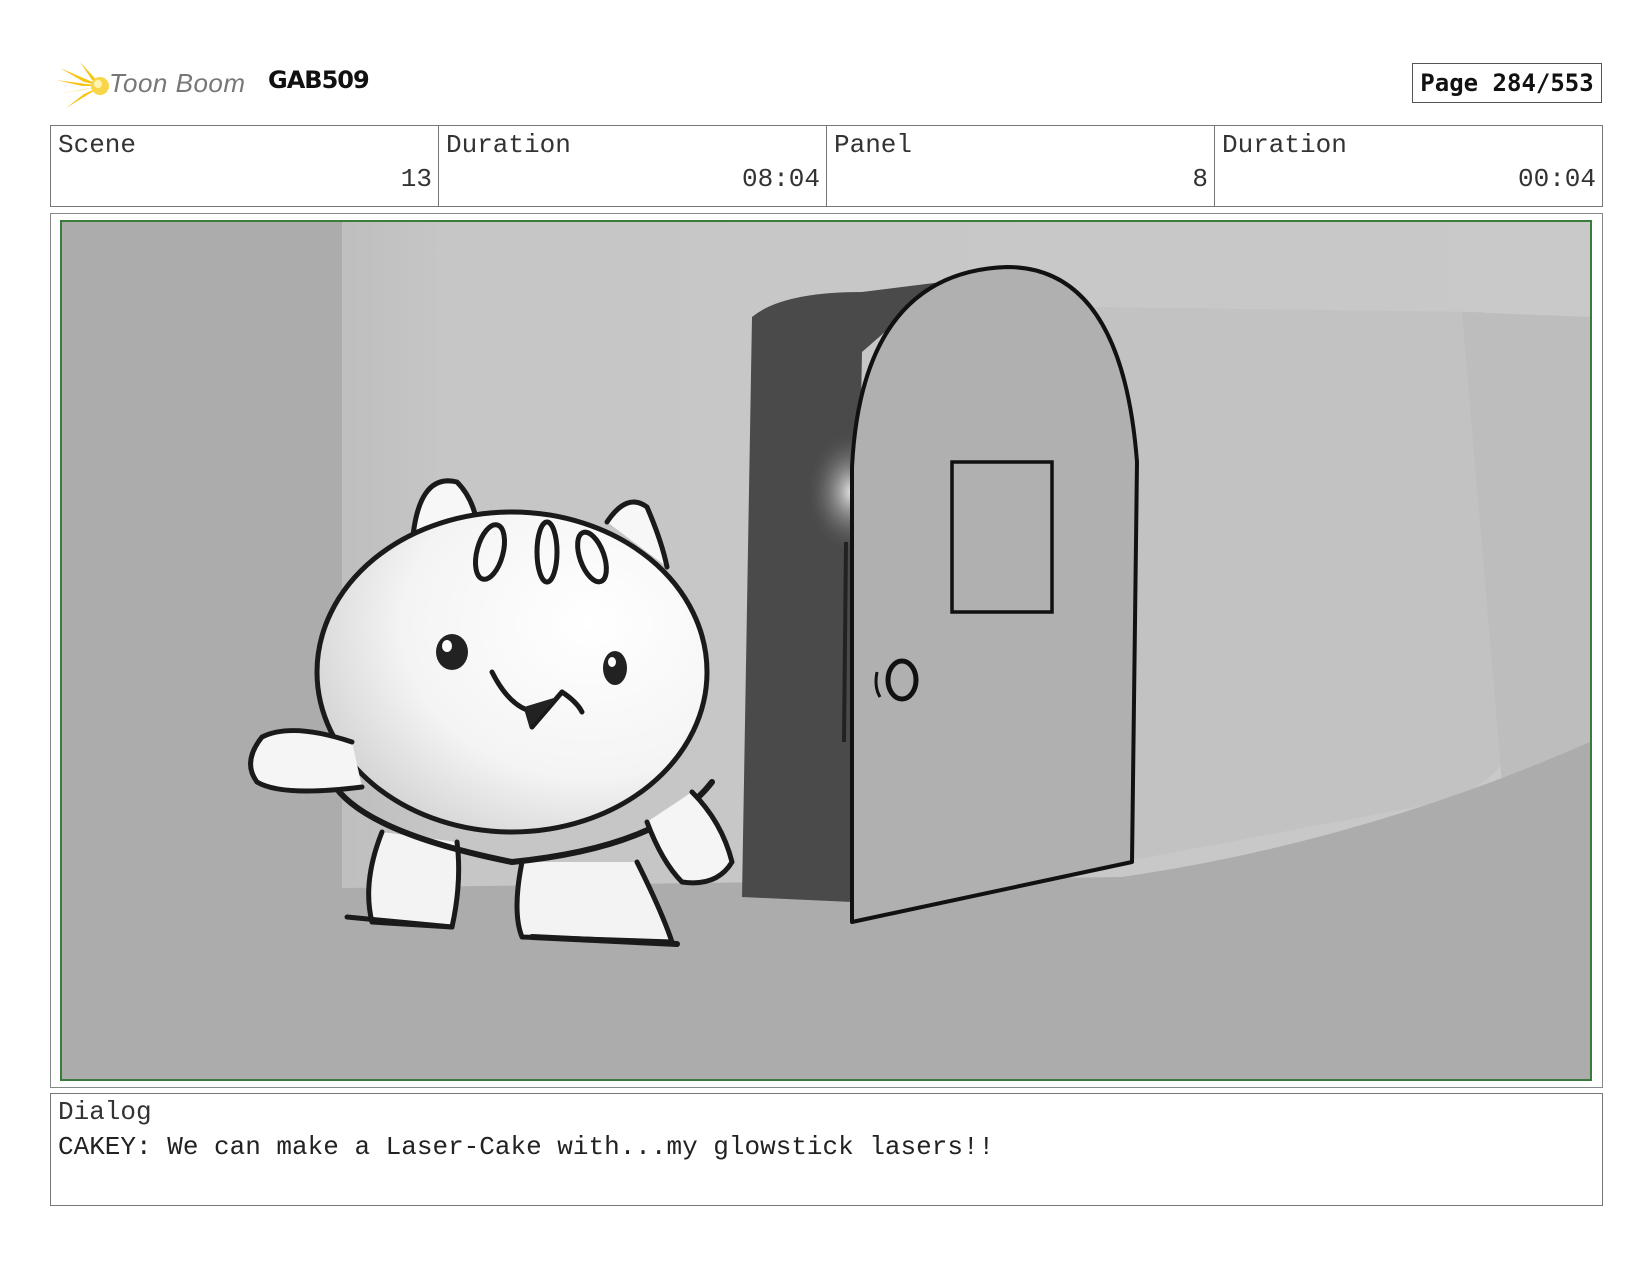  Describe the element at coordinates (873, 145) in the screenshot. I see `panel-label: Panel` at that location.